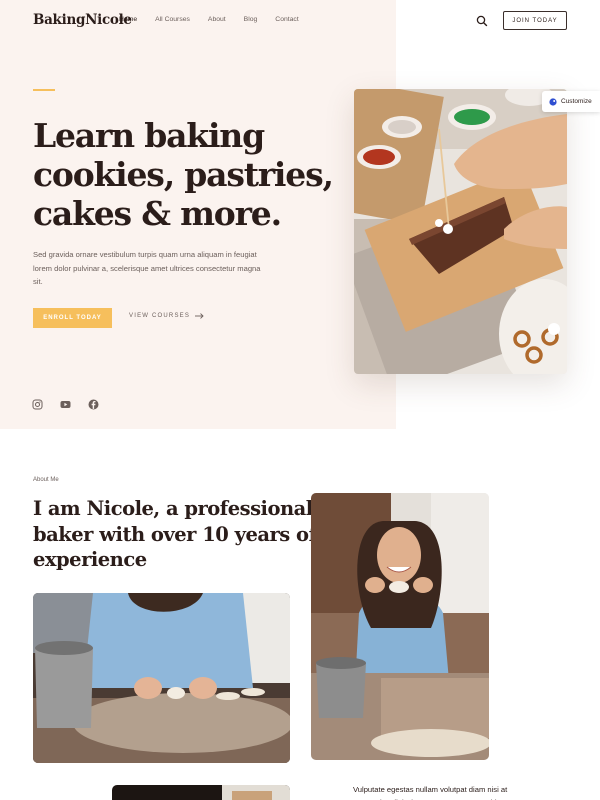 This screenshot has height=800, width=600. What do you see at coordinates (173, 508) in the screenshot?
I see `about-title-line: I am Nicole, a professional` at bounding box center [173, 508].